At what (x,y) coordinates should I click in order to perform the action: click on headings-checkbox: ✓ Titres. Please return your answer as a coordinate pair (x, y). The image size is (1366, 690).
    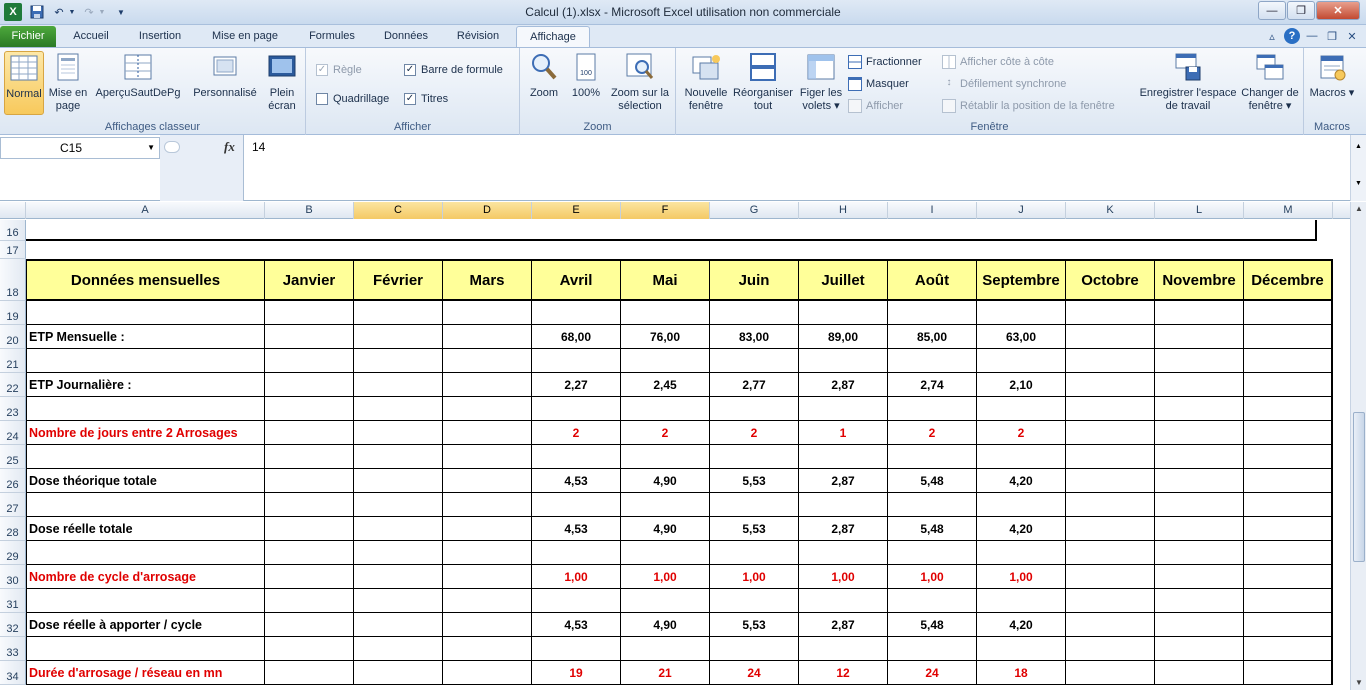
    Looking at the image, I should click on (426, 99).